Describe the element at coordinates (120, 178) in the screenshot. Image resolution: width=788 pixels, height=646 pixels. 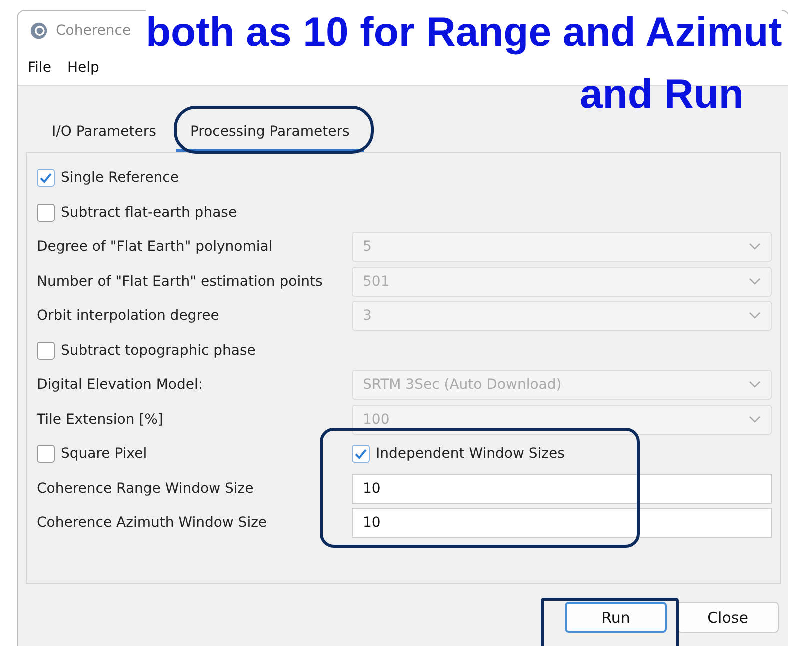
I see `checkbox-label: Single Reference` at that location.